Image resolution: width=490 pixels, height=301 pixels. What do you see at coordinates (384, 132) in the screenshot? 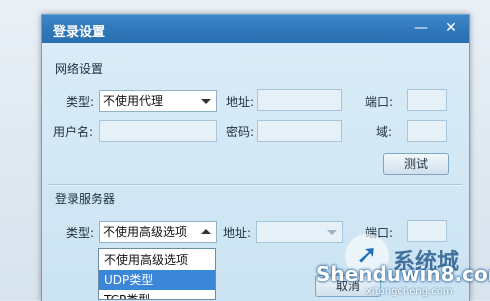
I see `domain-label: 域:` at bounding box center [384, 132].